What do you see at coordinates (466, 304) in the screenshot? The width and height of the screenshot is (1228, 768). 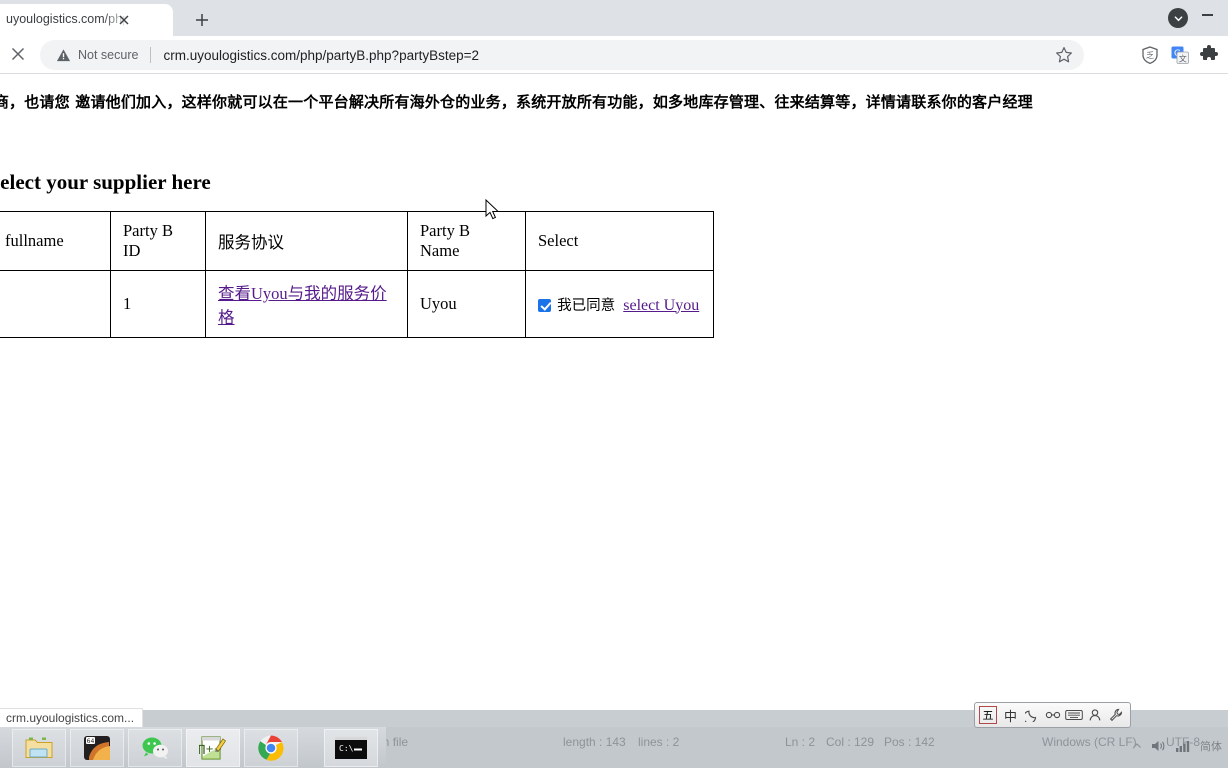 I see `cell-party-b-name: Uyou` at bounding box center [466, 304].